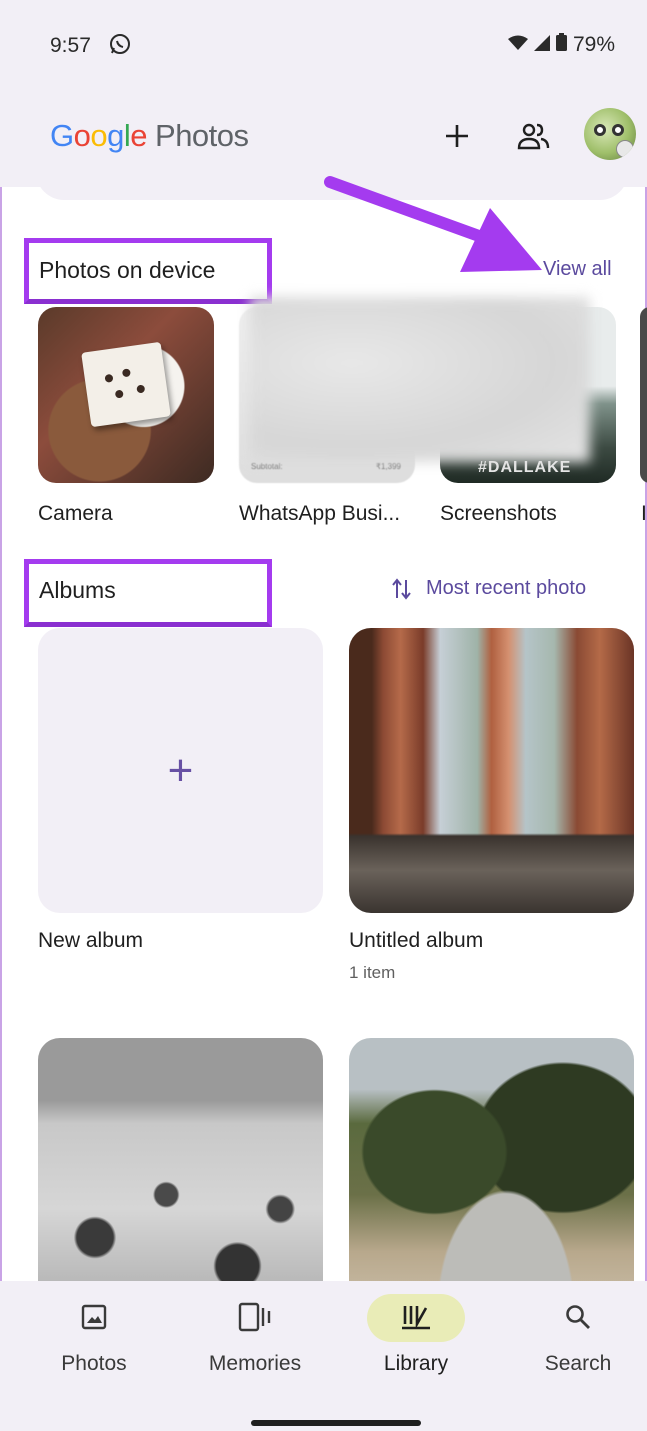 The width and height of the screenshot is (647, 1431). What do you see at coordinates (94, 1317) in the screenshot?
I see `photo-icon` at bounding box center [94, 1317].